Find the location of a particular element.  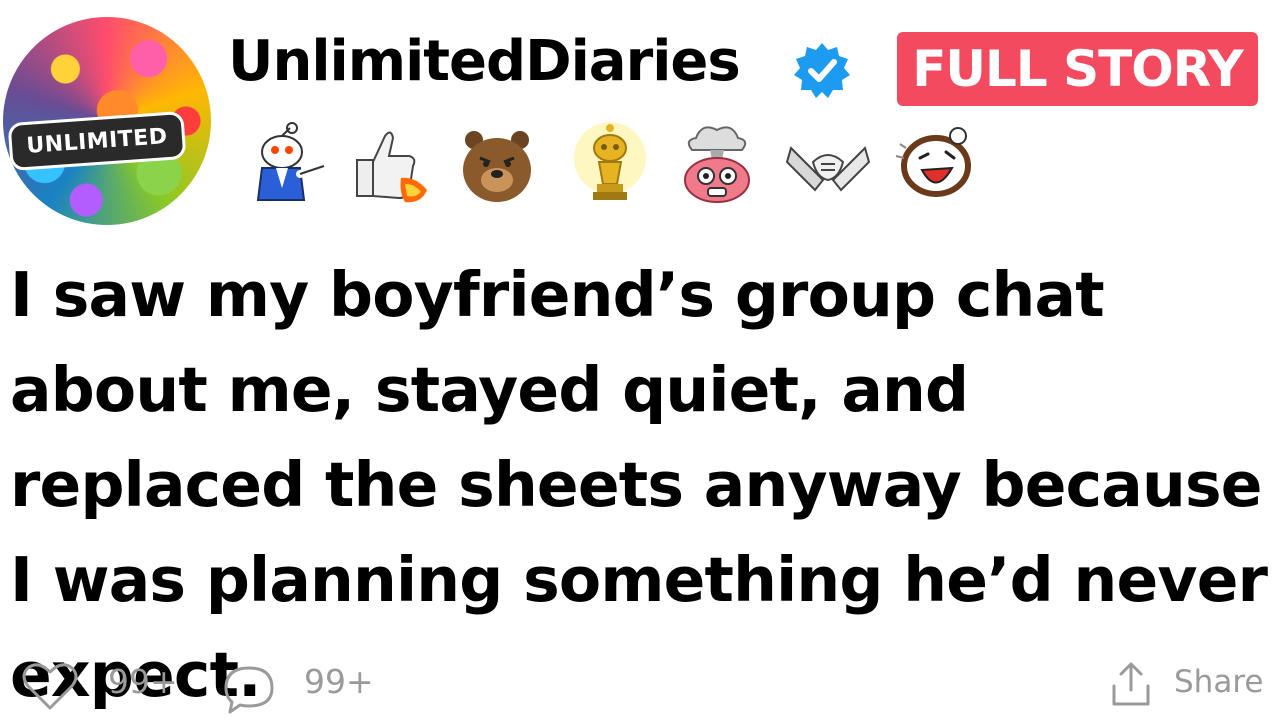

avatar: UNLIMITED is located at coordinates (107, 121).